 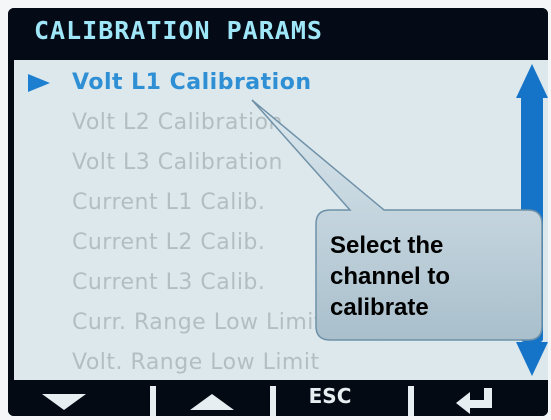 What do you see at coordinates (178, 30) in the screenshot?
I see `screen-title: CALIBRATION PARAMS` at bounding box center [178, 30].